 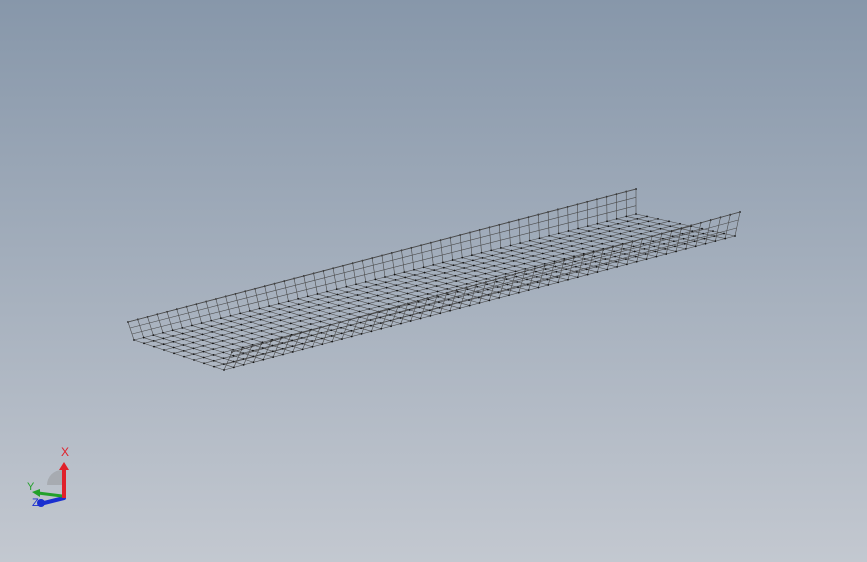 What do you see at coordinates (48, 475) in the screenshot?
I see `orientation-triad: X Y Z` at bounding box center [48, 475].